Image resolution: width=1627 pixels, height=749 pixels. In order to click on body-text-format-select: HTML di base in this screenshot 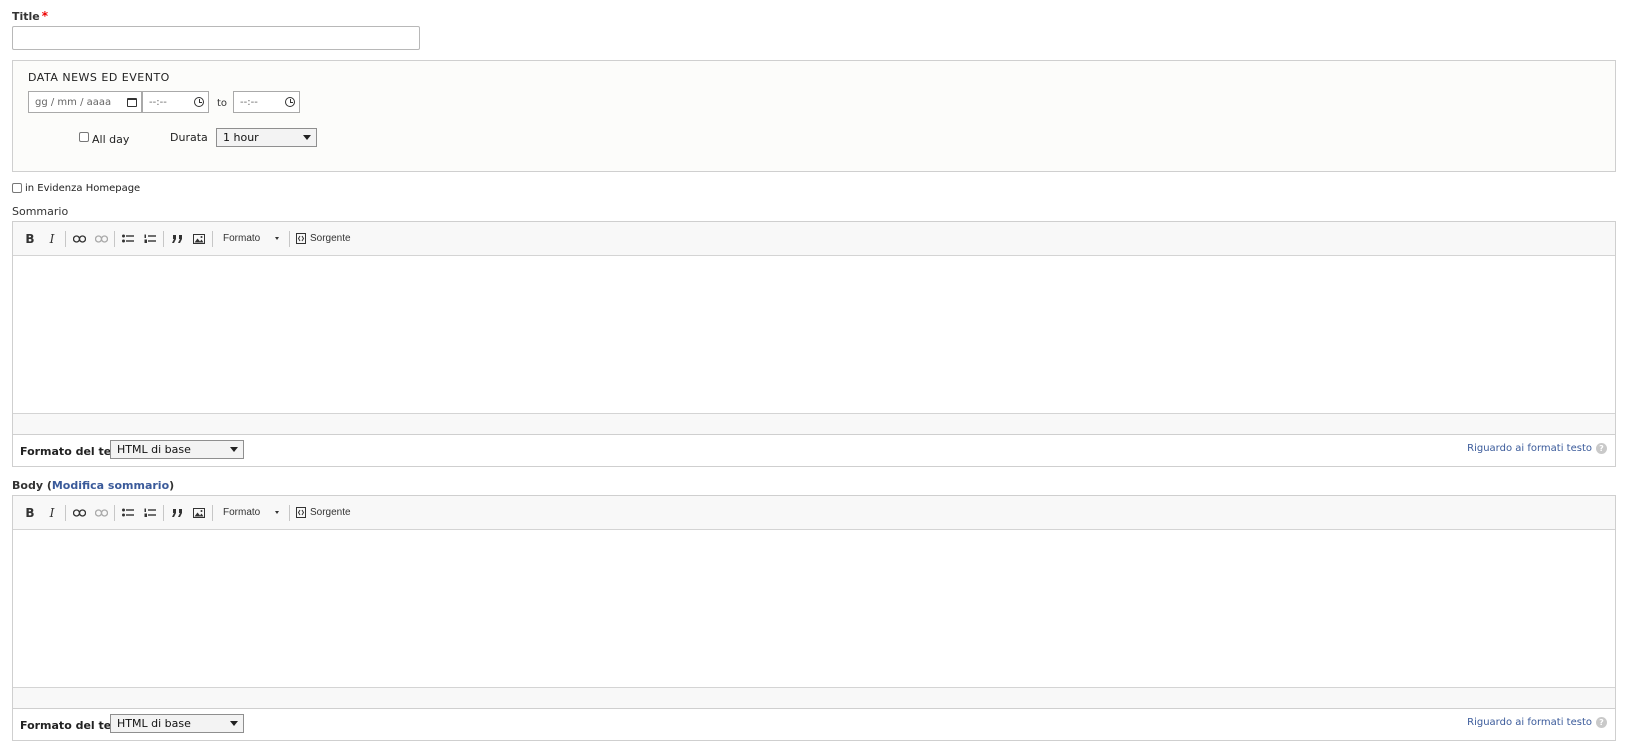, I will do `click(177, 723)`.